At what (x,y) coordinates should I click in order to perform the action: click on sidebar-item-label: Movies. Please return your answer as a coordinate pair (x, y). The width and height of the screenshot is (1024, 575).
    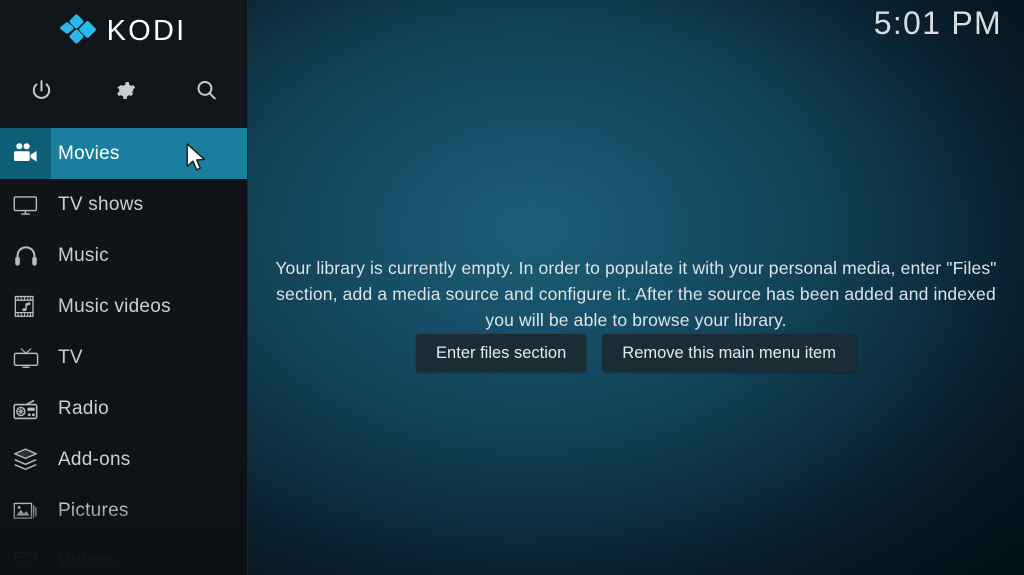
    Looking at the image, I should click on (89, 153).